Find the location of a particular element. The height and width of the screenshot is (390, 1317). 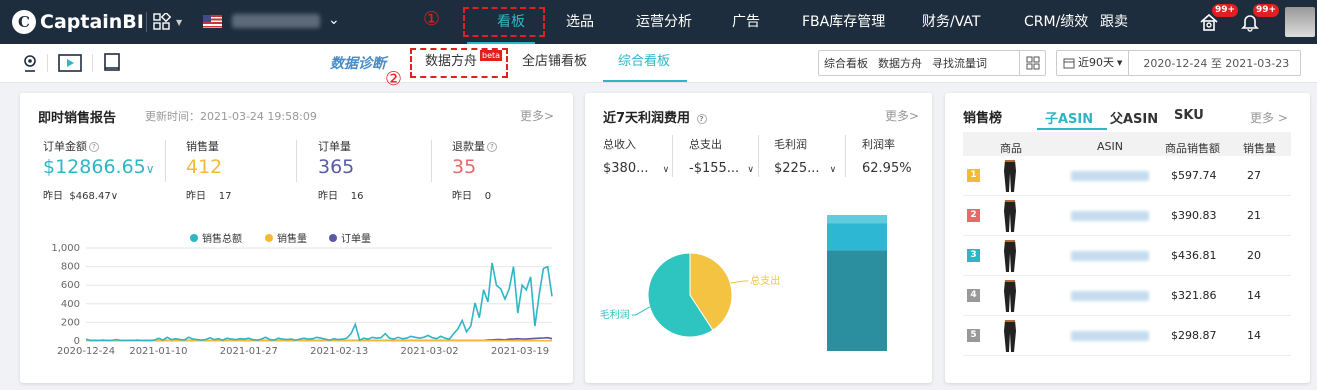

tab-data-ark: 数据方舟 is located at coordinates (451, 63).